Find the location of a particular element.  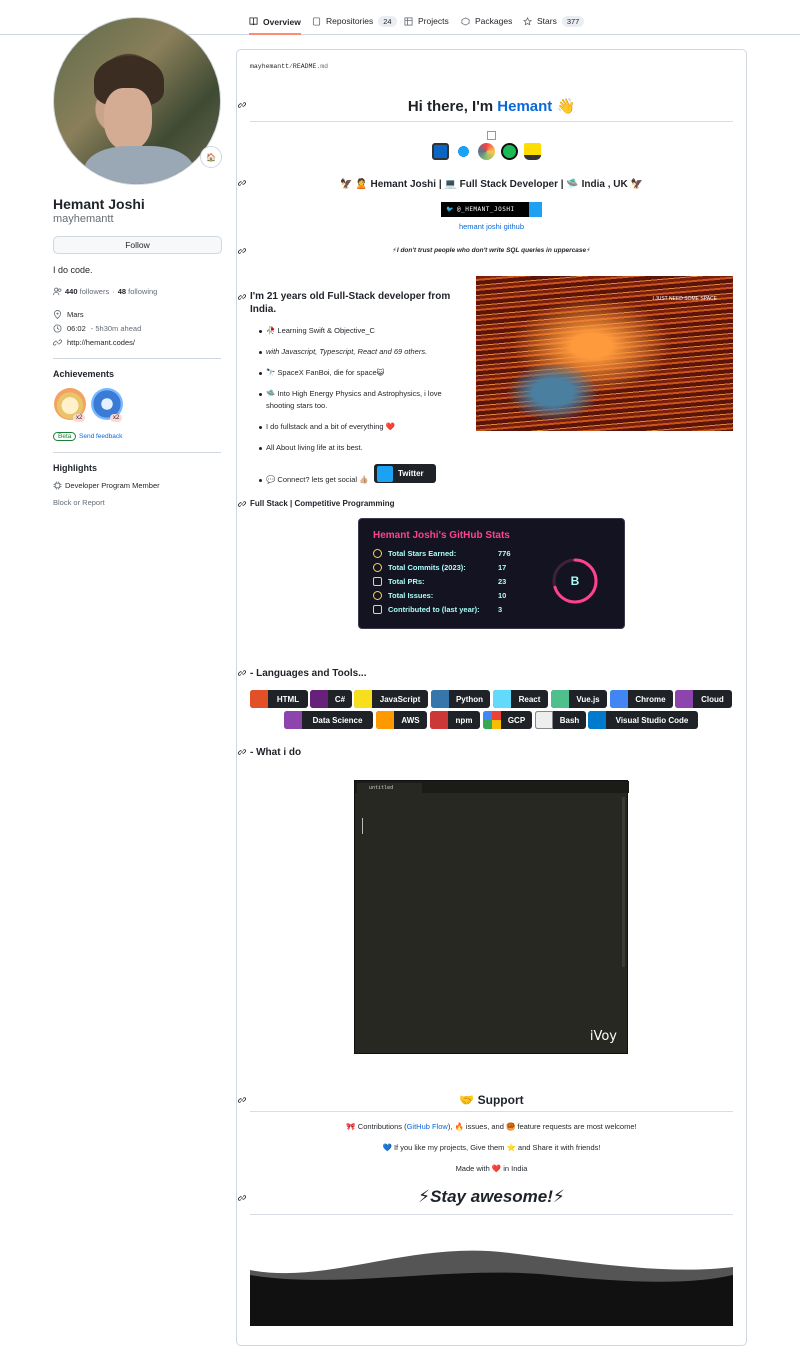

followers-link: 440 followers is located at coordinates (87, 291).